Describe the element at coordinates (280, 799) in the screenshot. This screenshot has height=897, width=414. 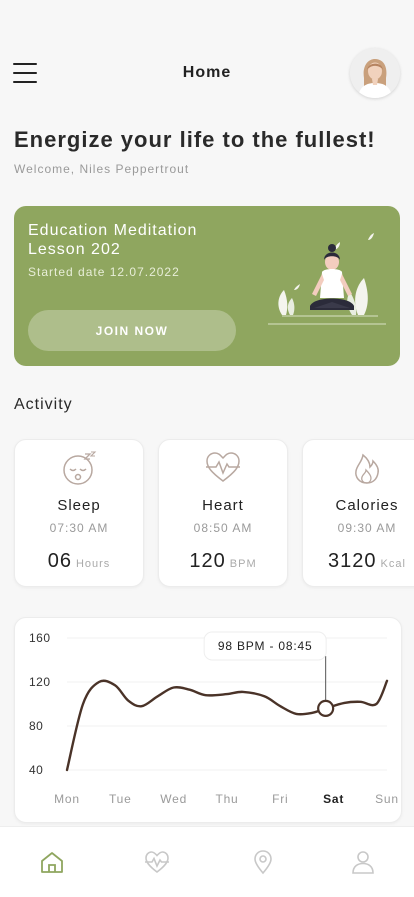
I see `x-tick-label: Fri` at that location.